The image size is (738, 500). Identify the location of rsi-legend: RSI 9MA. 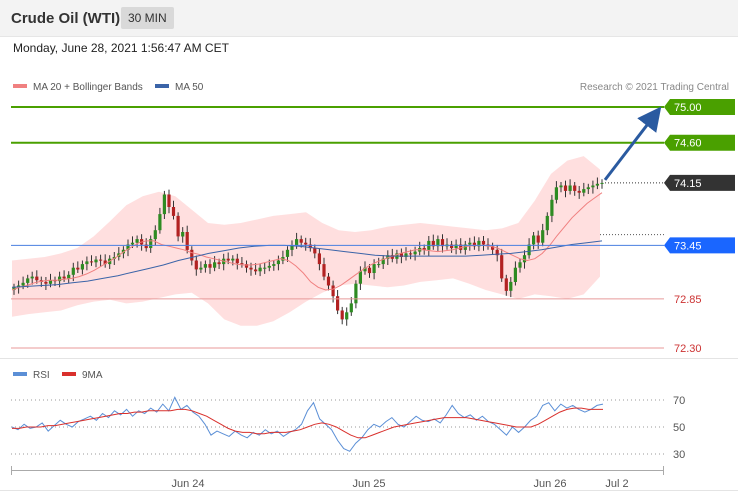
(58, 375).